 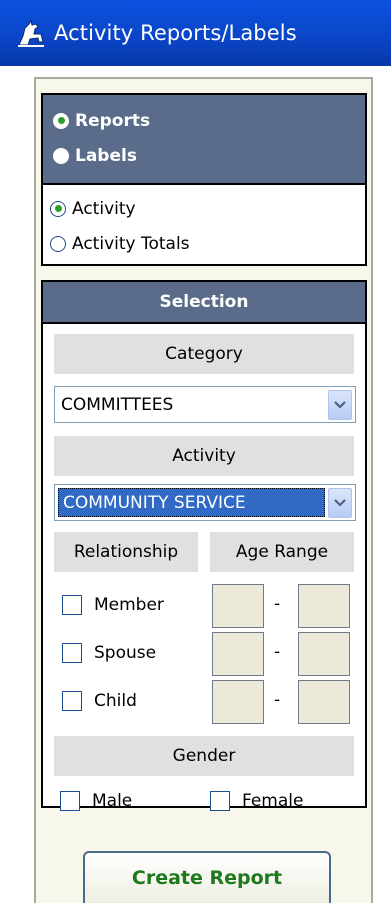 I want to click on category-select-value: COMMITTEES, so click(x=117, y=404).